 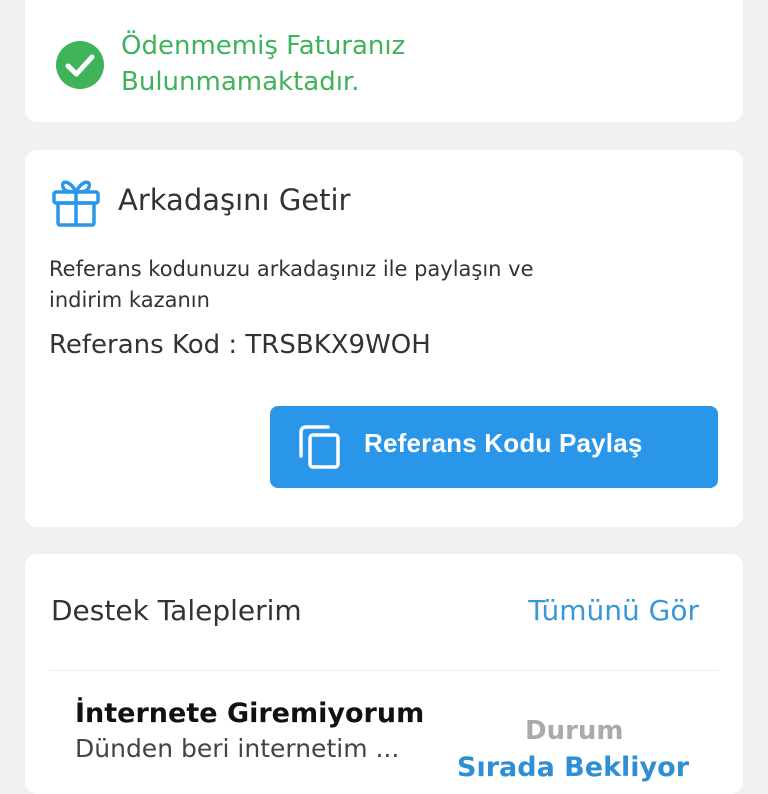 I want to click on divider, so click(x=384, y=670).